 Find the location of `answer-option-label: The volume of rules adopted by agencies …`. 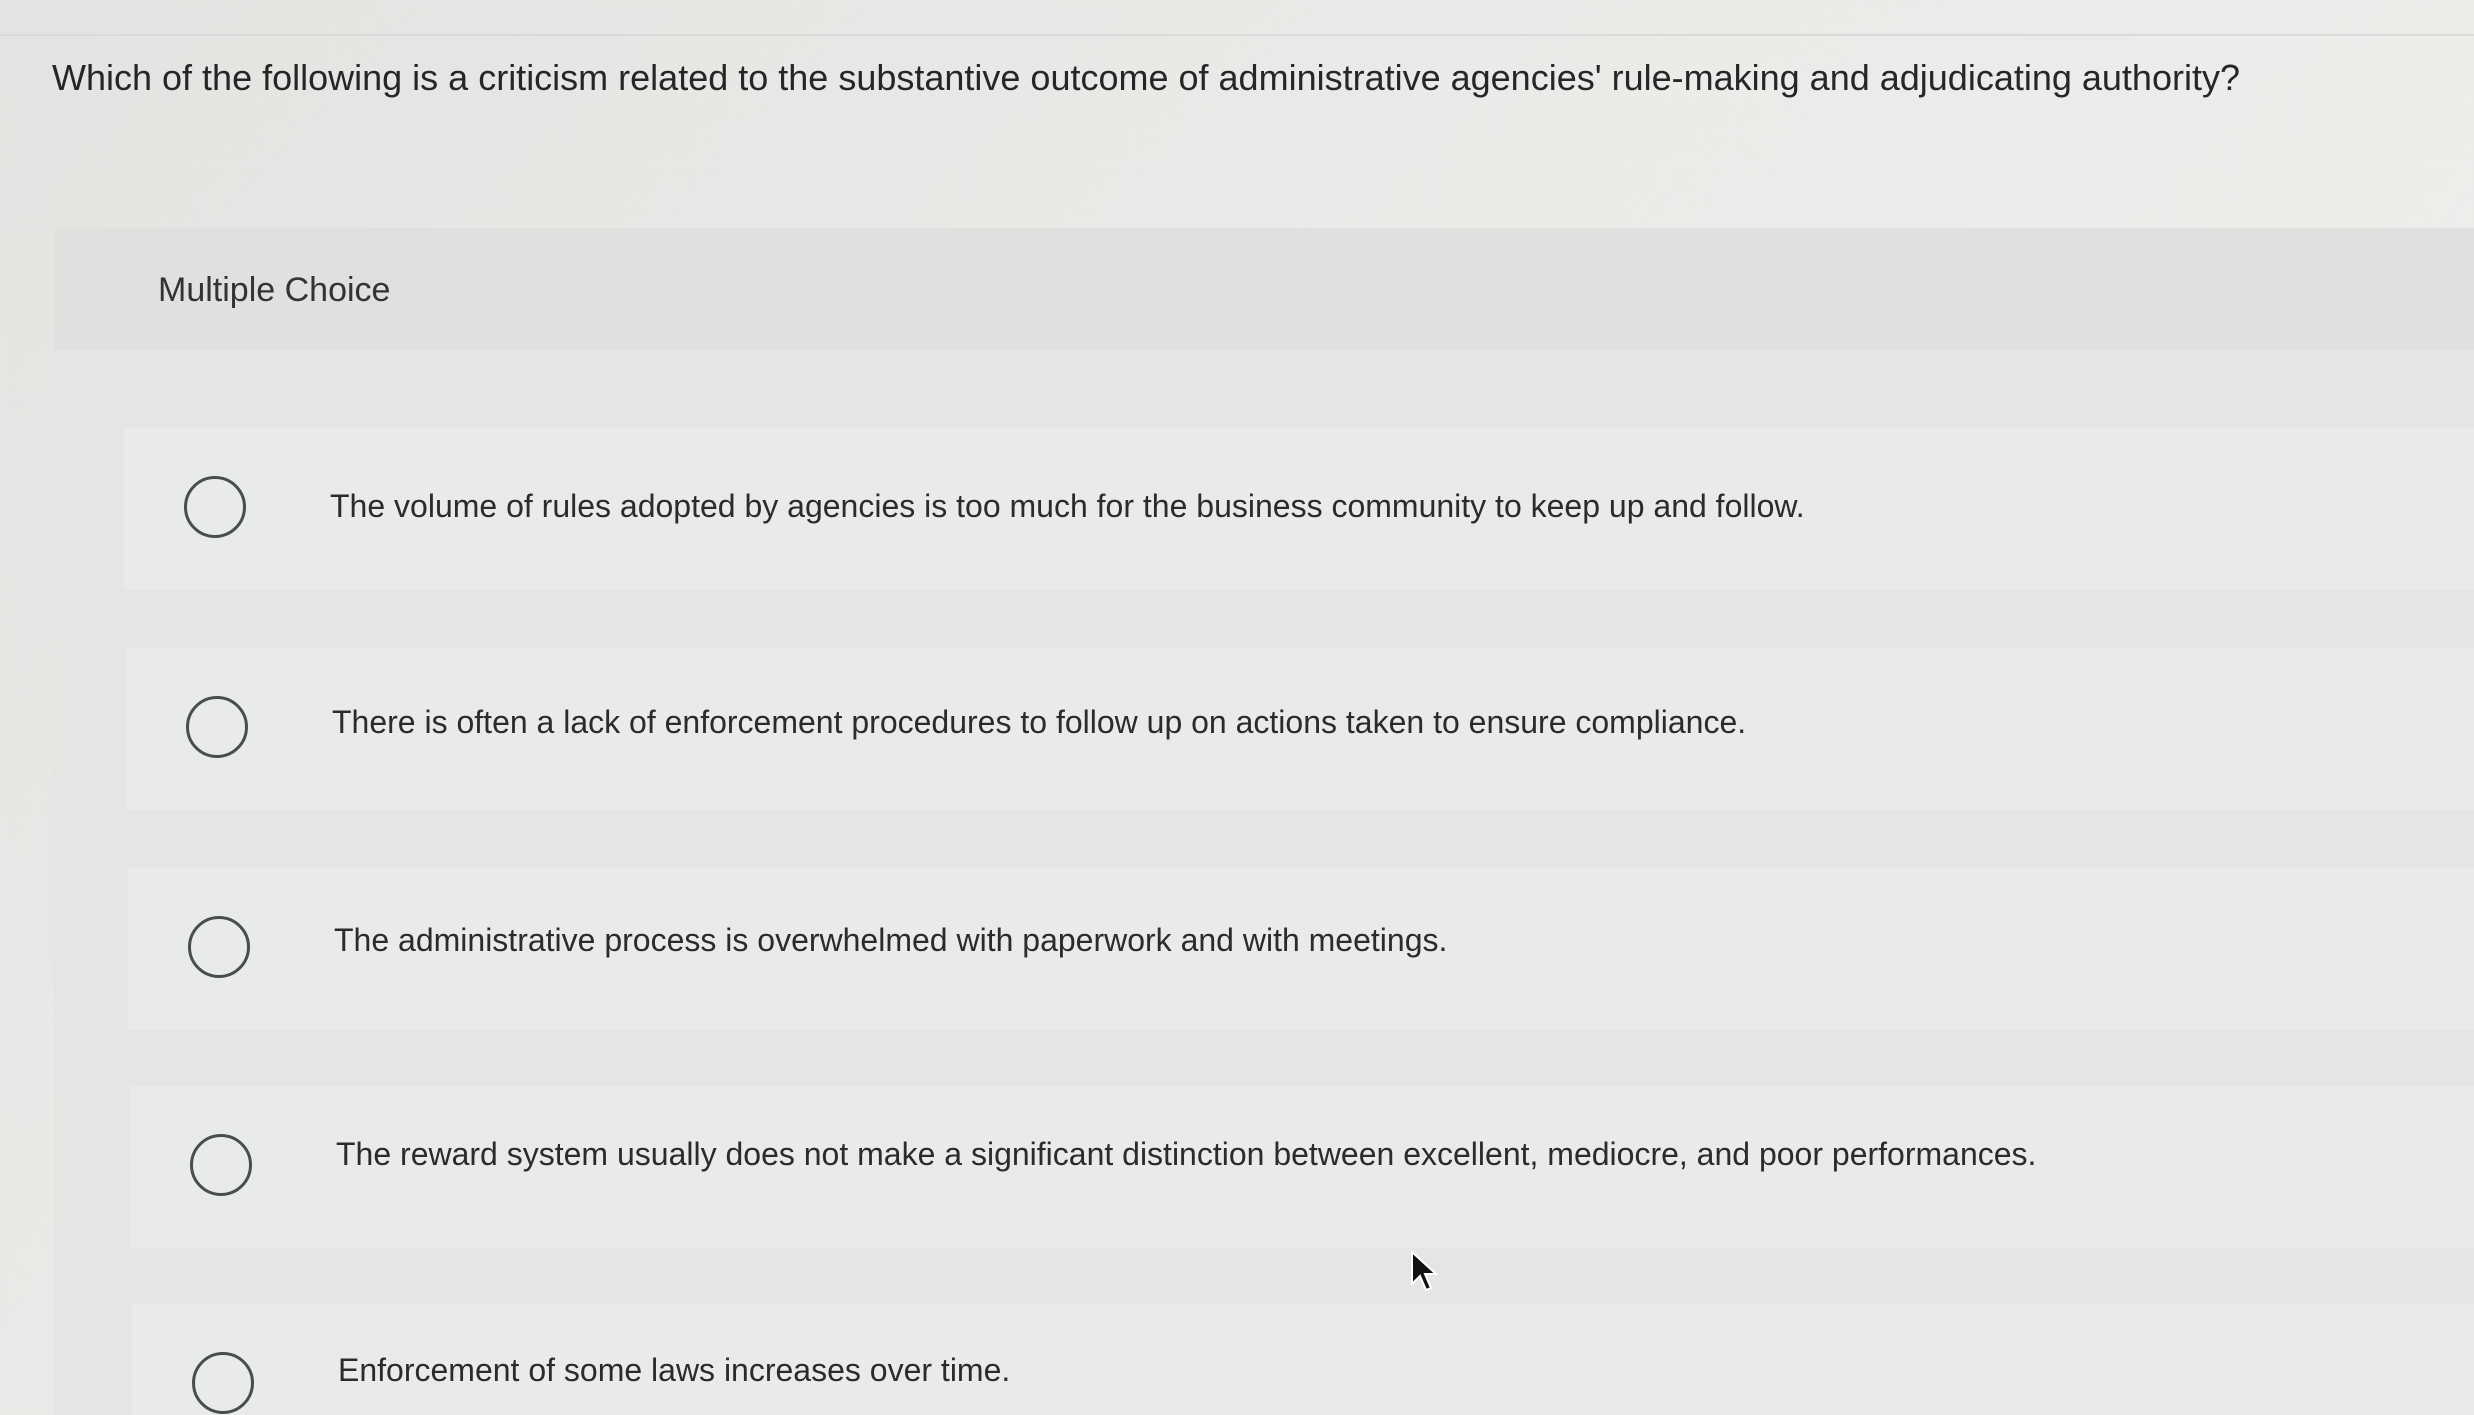

answer-option-label: The volume of rules adopted by agencies … is located at coordinates (1067, 506).